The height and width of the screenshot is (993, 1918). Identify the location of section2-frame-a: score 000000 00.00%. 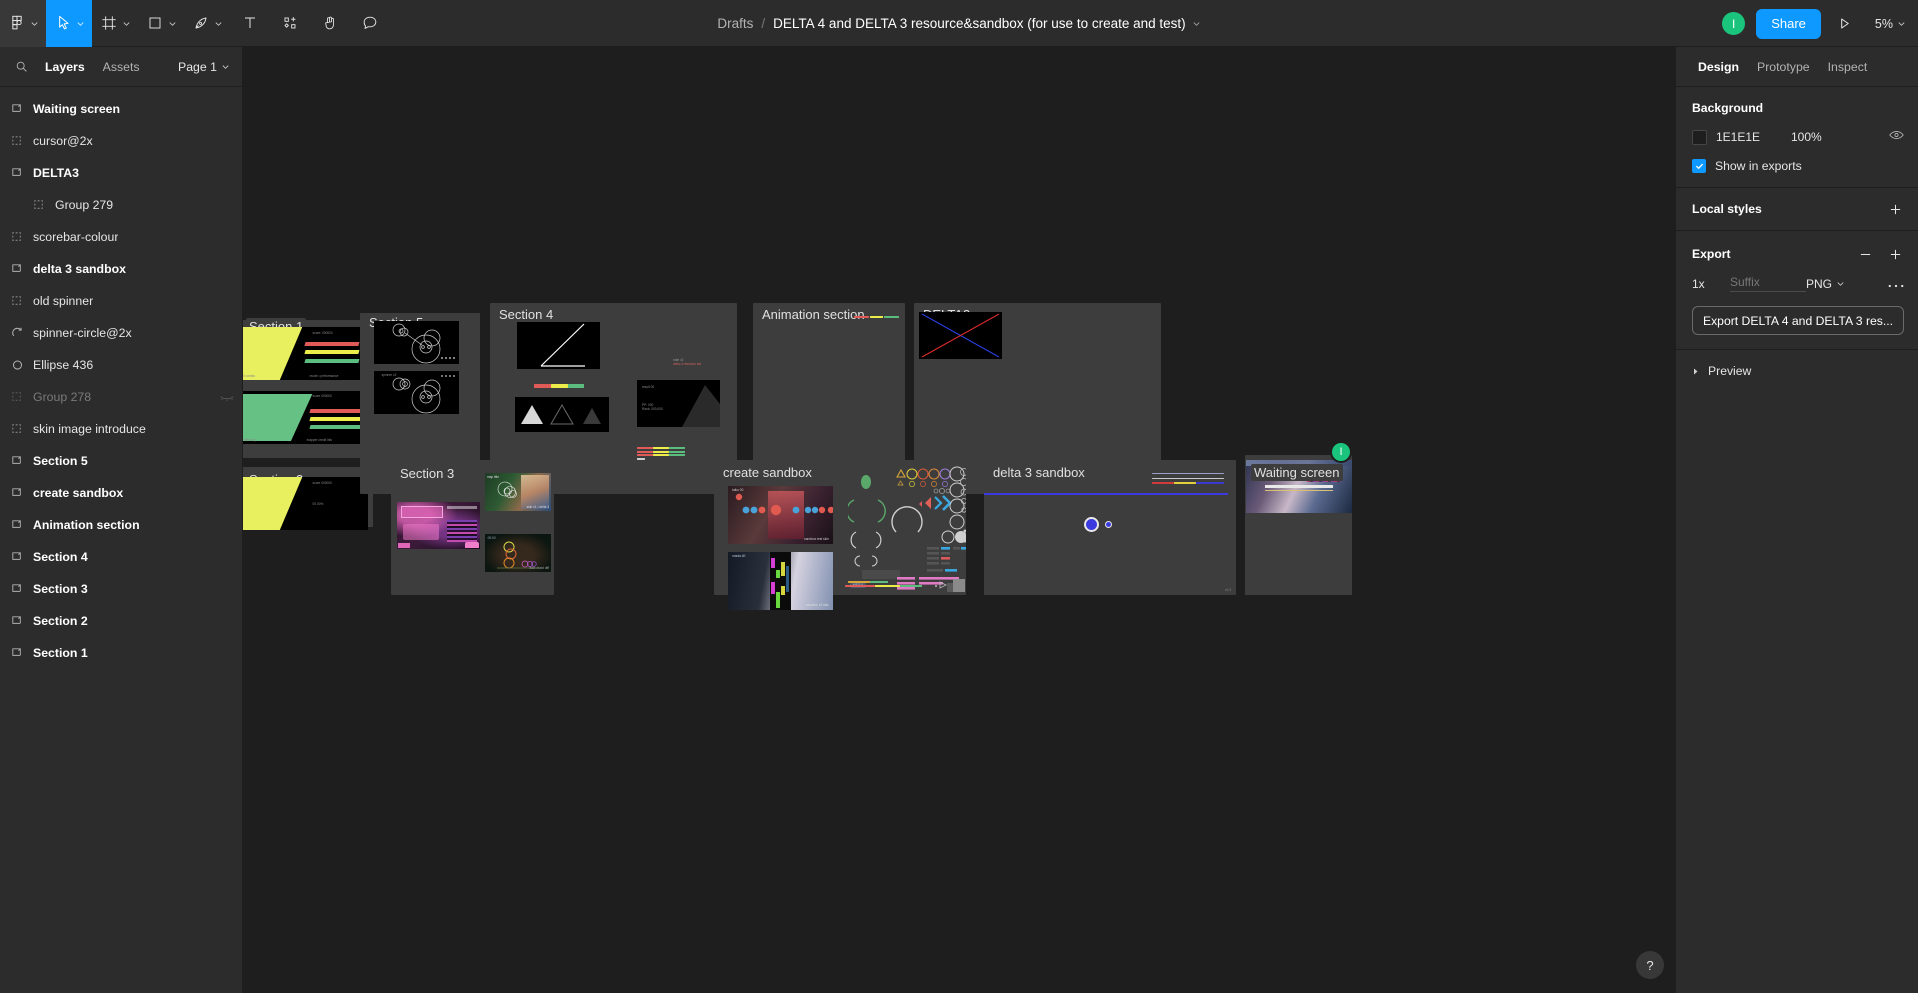
(305, 503).